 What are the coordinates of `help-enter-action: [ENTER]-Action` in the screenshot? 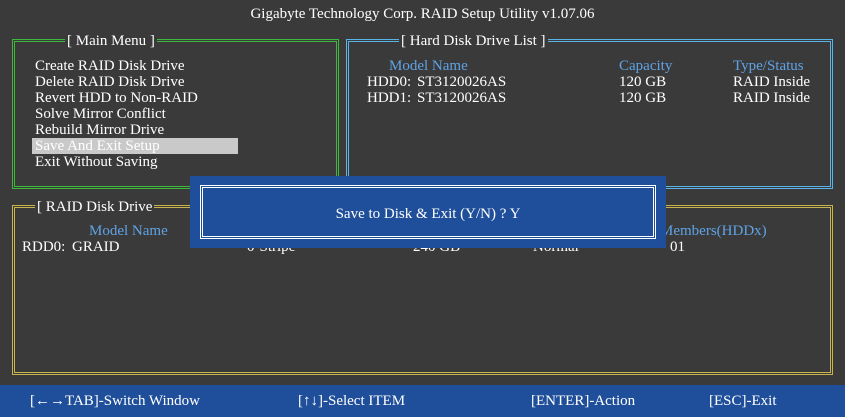 It's located at (583, 401).